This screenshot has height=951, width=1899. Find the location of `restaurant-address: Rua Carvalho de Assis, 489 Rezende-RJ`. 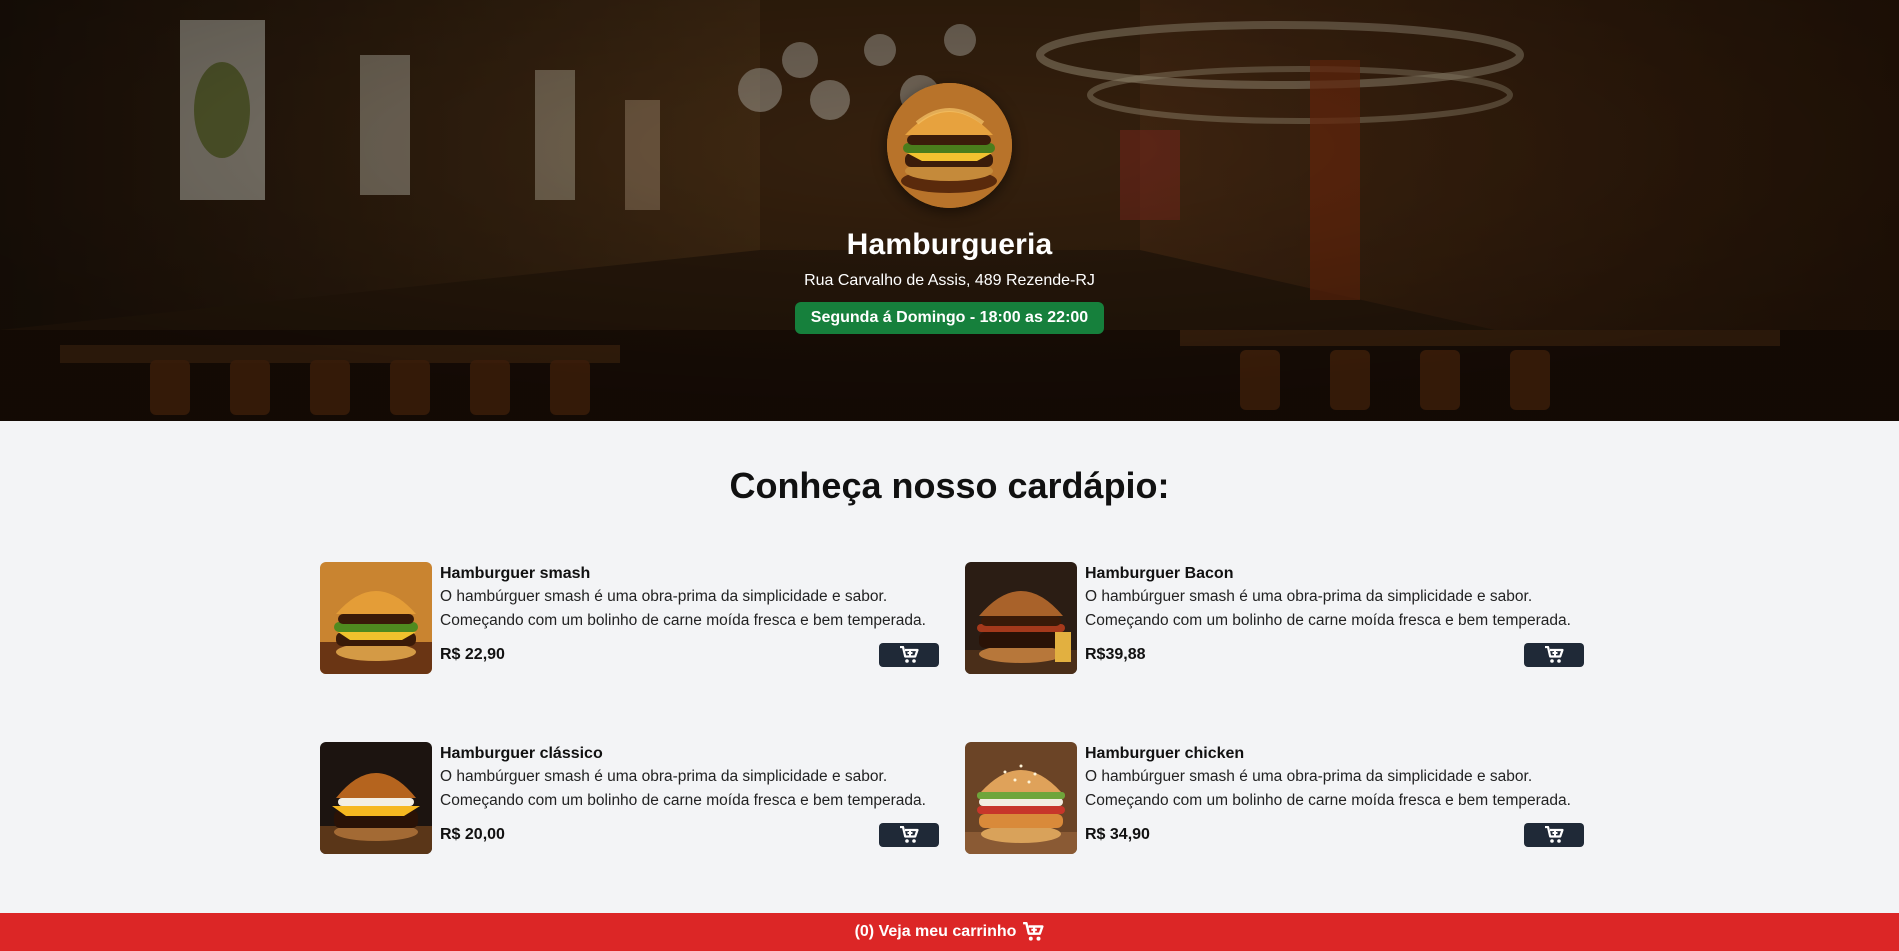

restaurant-address: Rua Carvalho de Assis, 489 Rezende-RJ is located at coordinates (949, 280).